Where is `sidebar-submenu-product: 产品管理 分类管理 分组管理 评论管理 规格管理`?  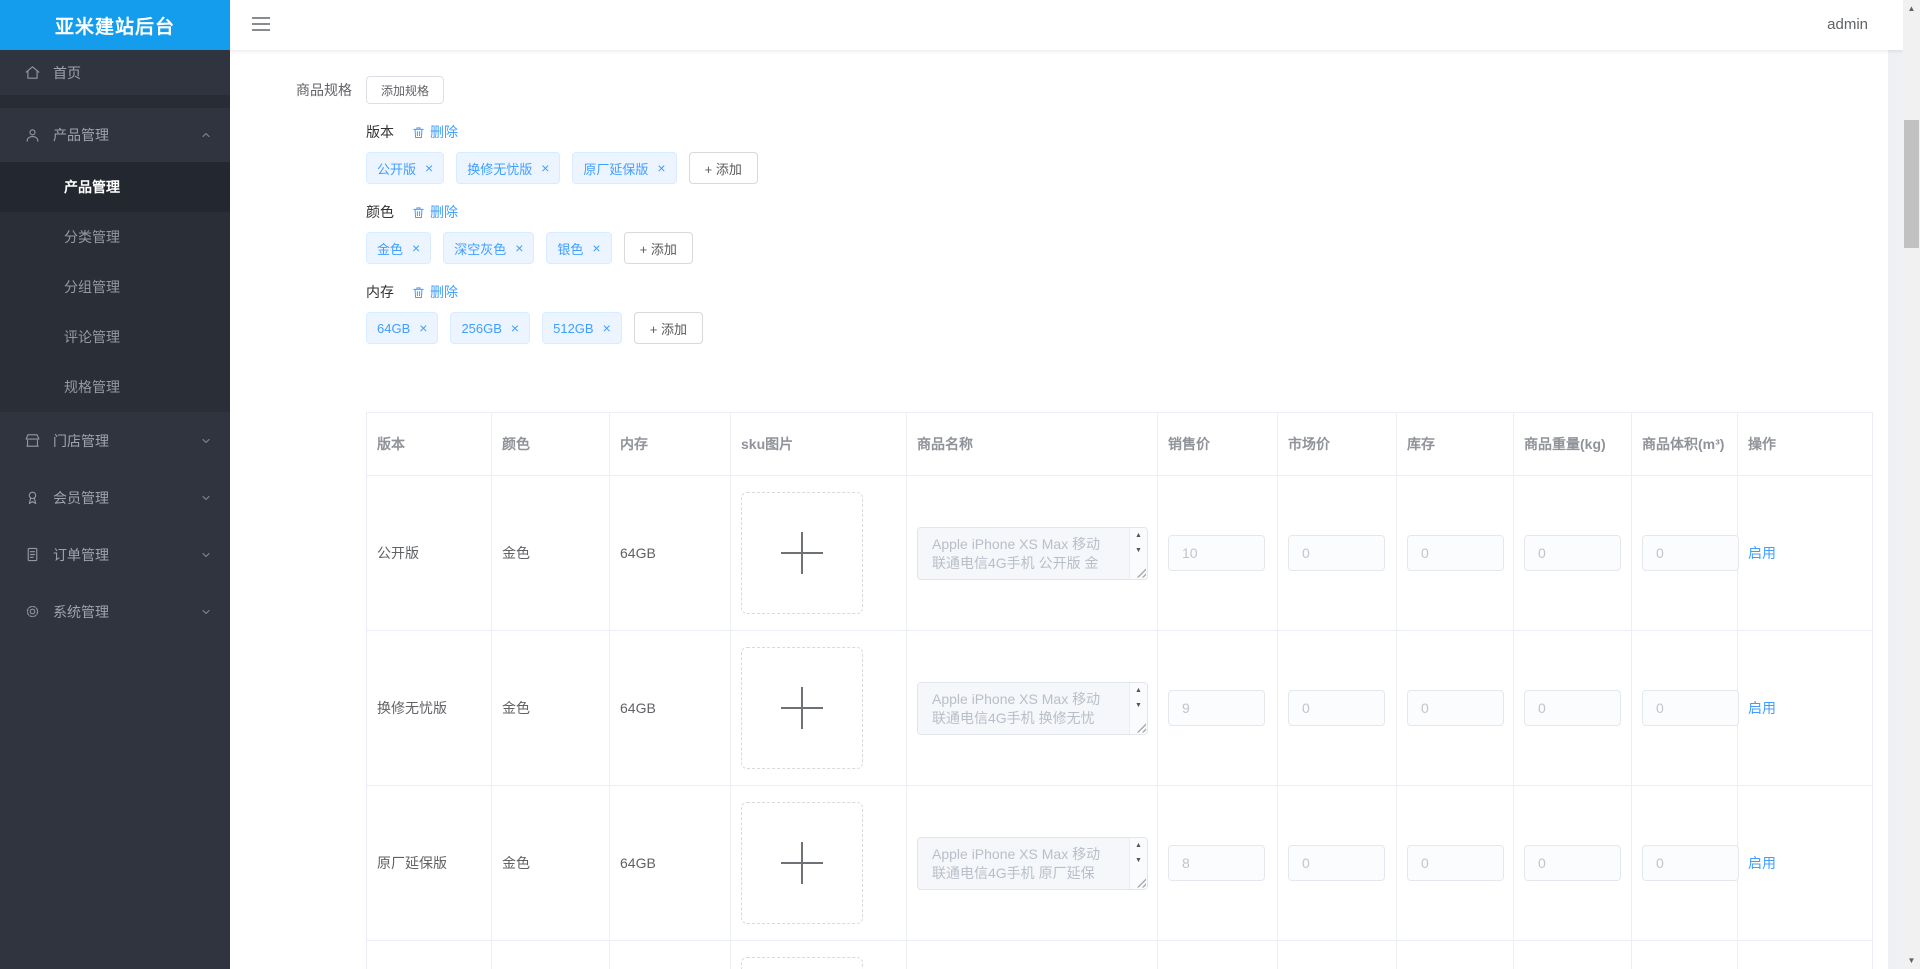
sidebar-submenu-product: 产品管理 分类管理 分组管理 评论管理 规格管理 is located at coordinates (115, 287).